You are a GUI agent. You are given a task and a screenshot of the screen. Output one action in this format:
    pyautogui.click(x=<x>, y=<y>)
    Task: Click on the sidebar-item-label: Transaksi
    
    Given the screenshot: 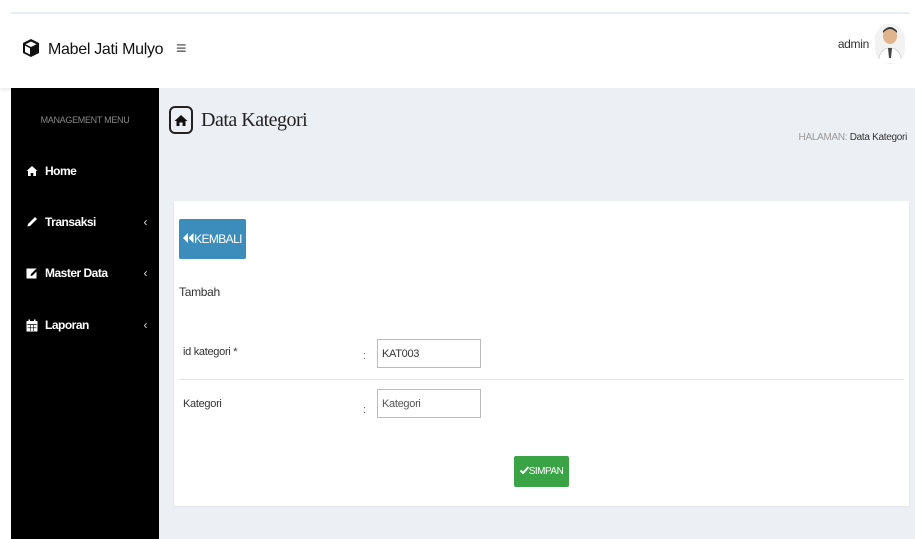 What is the action you would take?
    pyautogui.click(x=70, y=222)
    